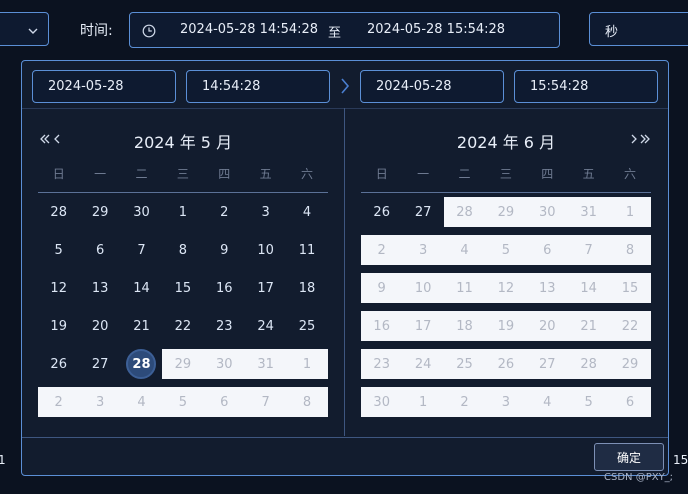 The height and width of the screenshot is (494, 688). I want to click on right-week-row: 23 24 25 26 27 28 29, so click(506, 368).